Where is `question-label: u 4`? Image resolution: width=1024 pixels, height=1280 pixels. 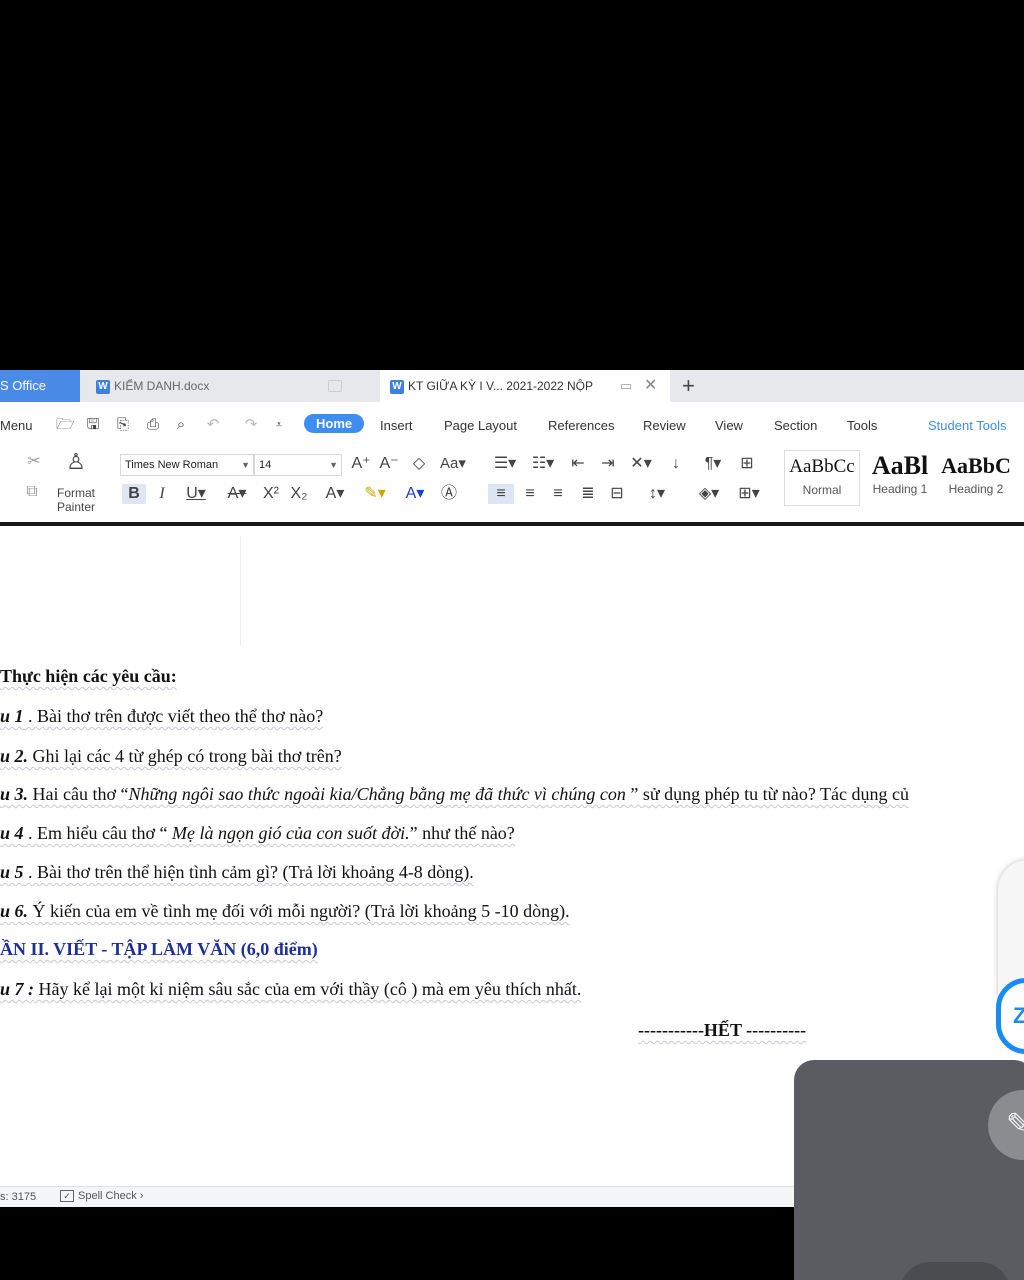
question-label: u 4 is located at coordinates (12, 833).